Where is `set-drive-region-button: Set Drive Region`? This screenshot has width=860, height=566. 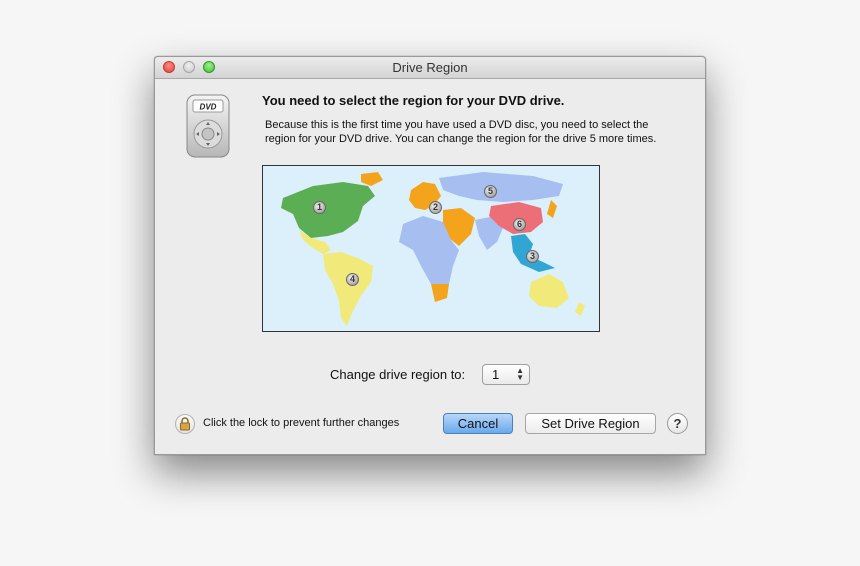
set-drive-region-button: Set Drive Region is located at coordinates (590, 423).